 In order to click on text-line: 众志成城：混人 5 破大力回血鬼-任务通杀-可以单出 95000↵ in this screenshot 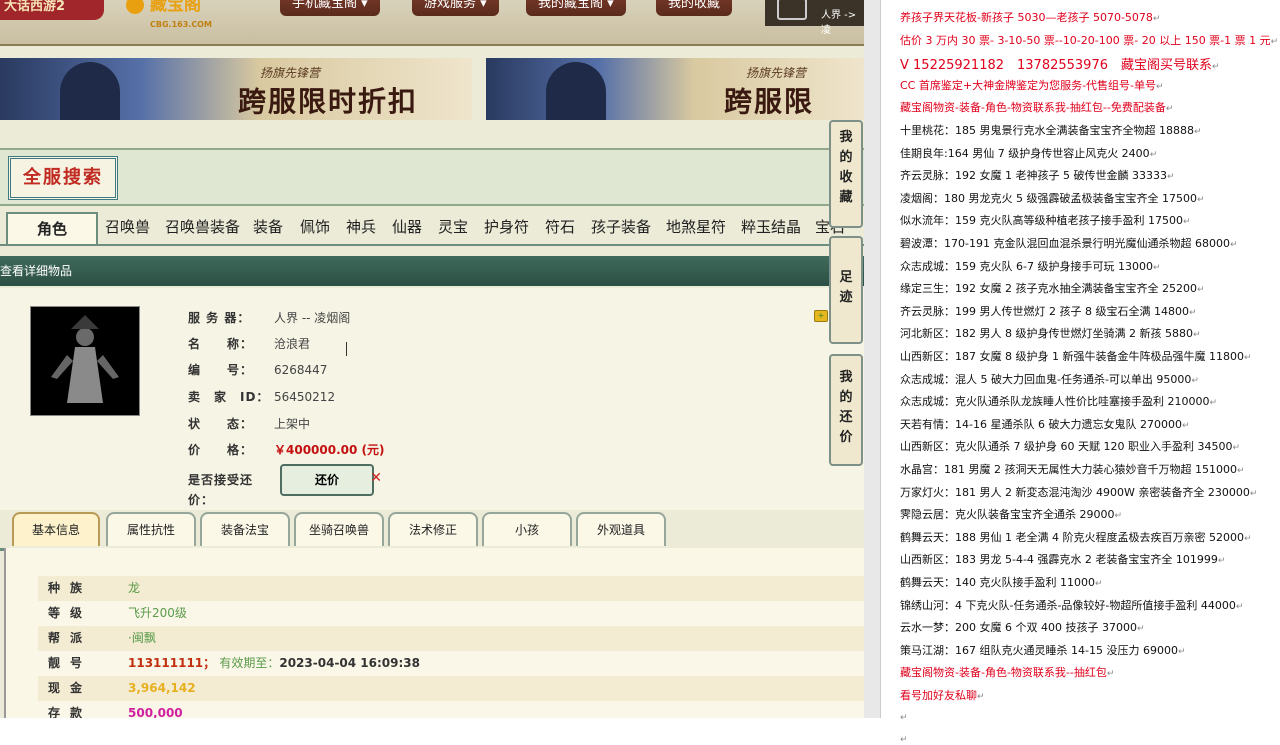, I will do `click(1049, 379)`.